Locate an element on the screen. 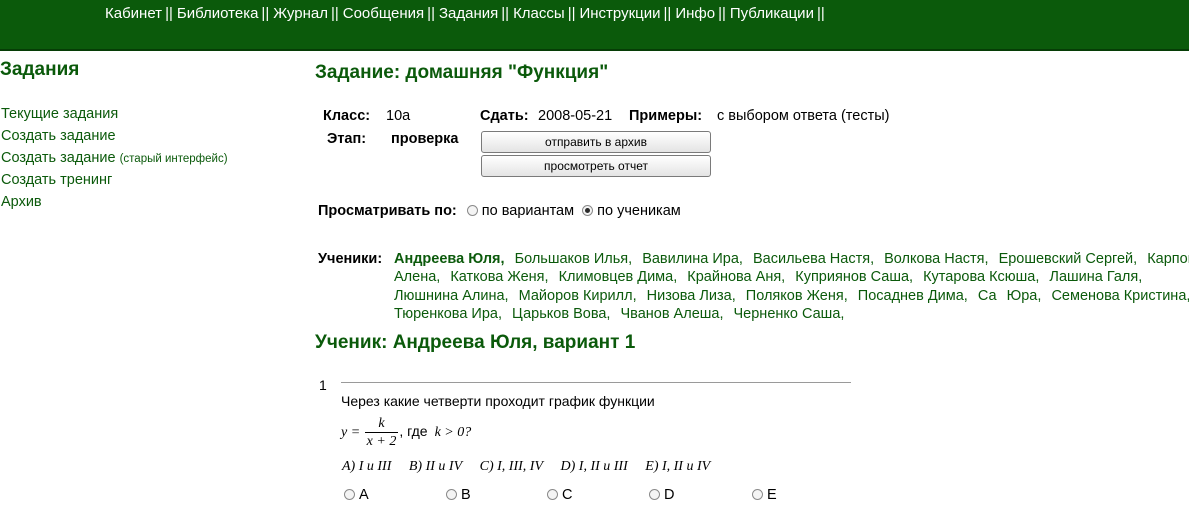 The height and width of the screenshot is (513, 1189). choice-d: D is located at coordinates (661, 495).